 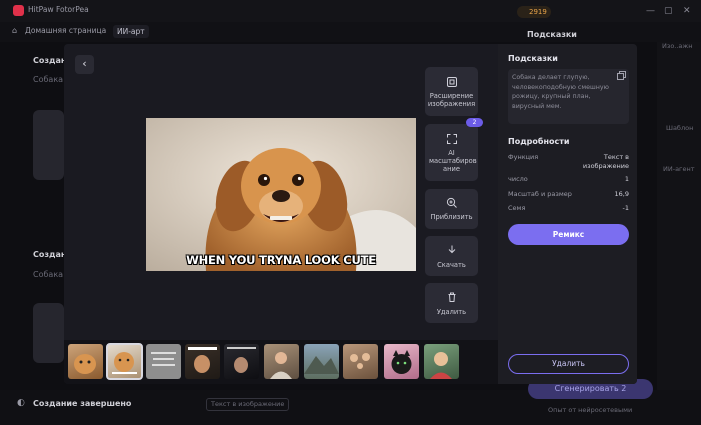 What do you see at coordinates (321, 365) in the screenshot?
I see `mountain-thumb` at bounding box center [321, 365].